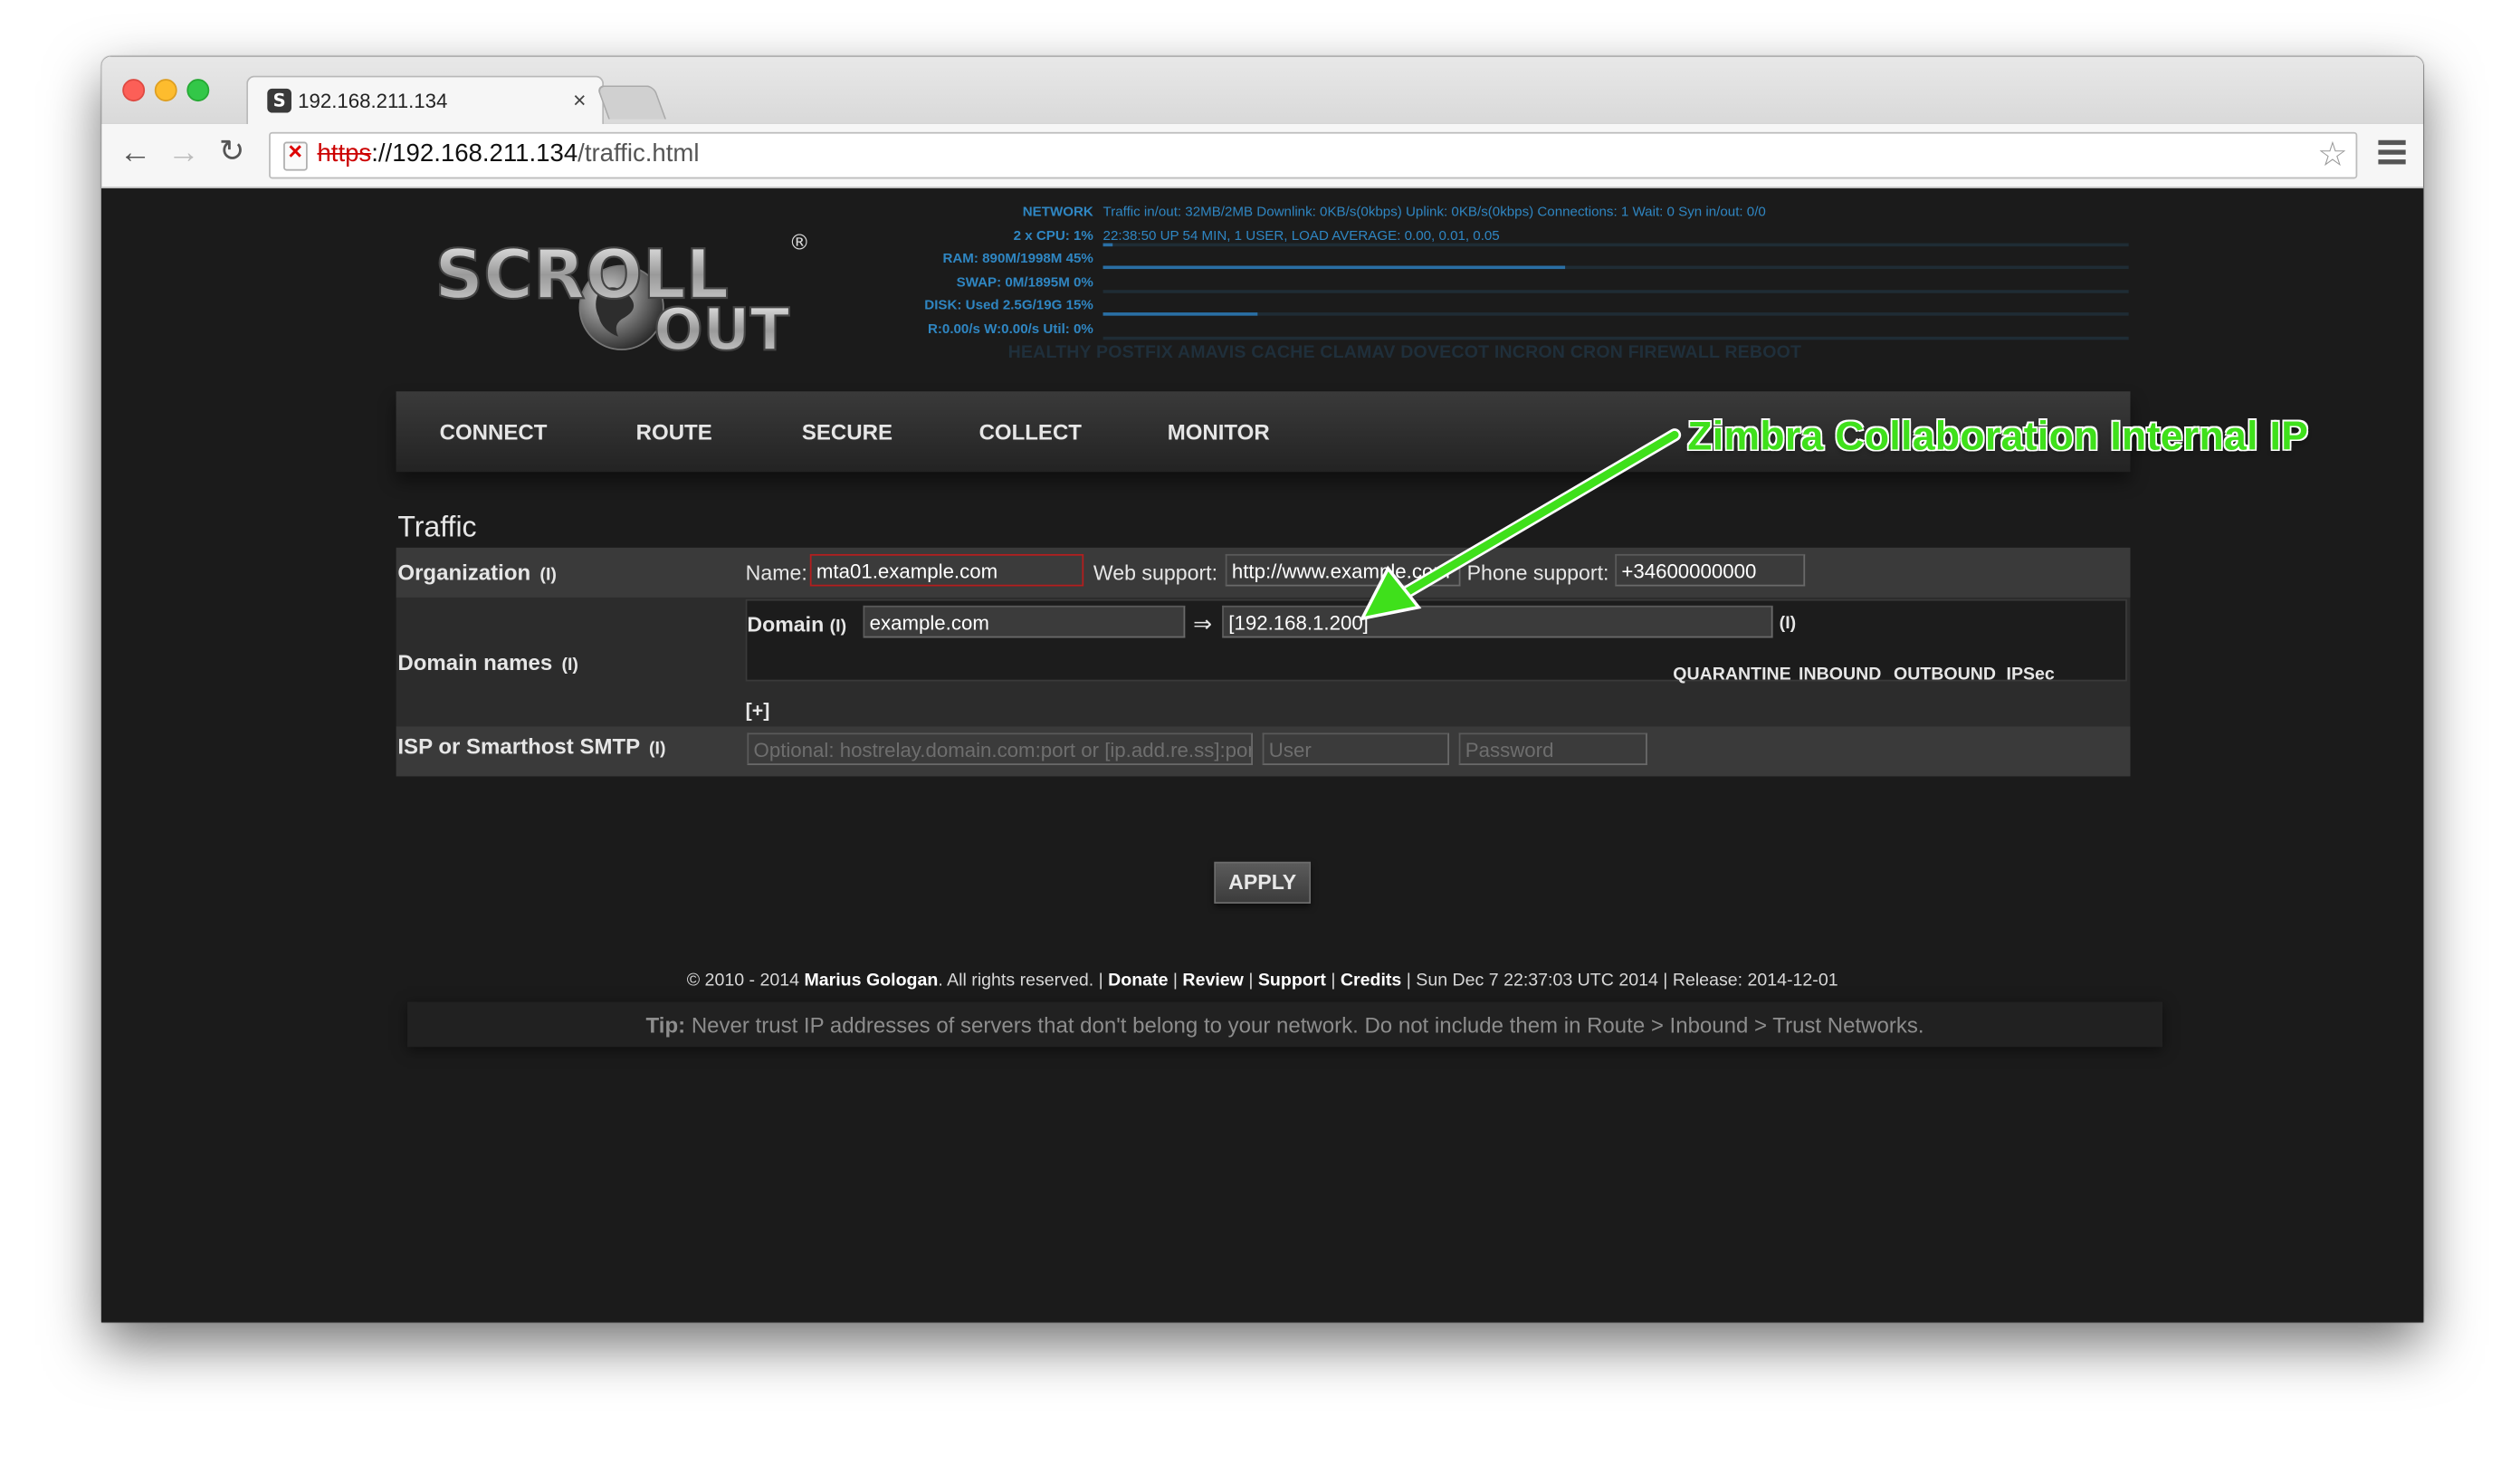 This screenshot has width=2520, height=1465. What do you see at coordinates (1731, 675) in the screenshot?
I see `option-quarantine: QUARANTINE` at bounding box center [1731, 675].